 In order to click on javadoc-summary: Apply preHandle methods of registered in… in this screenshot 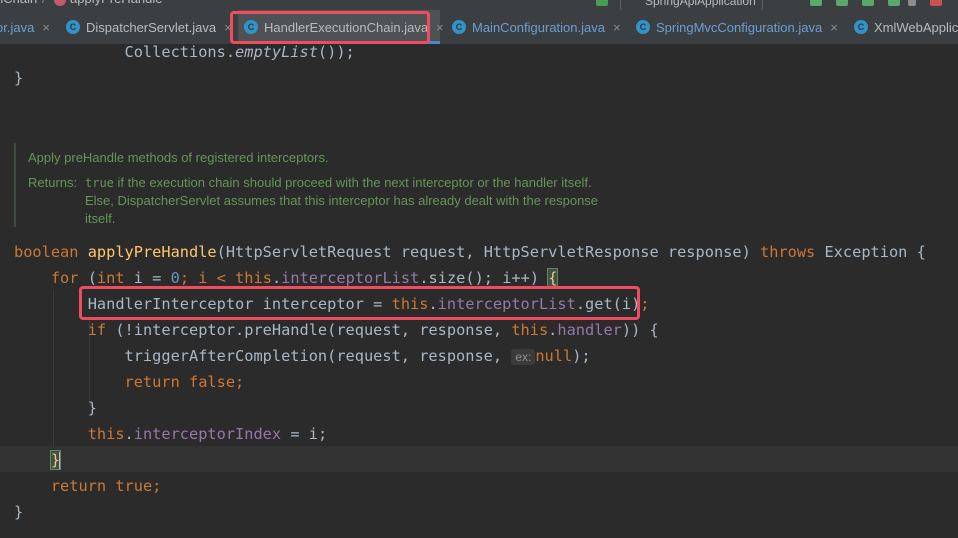, I will do `click(178, 157)`.